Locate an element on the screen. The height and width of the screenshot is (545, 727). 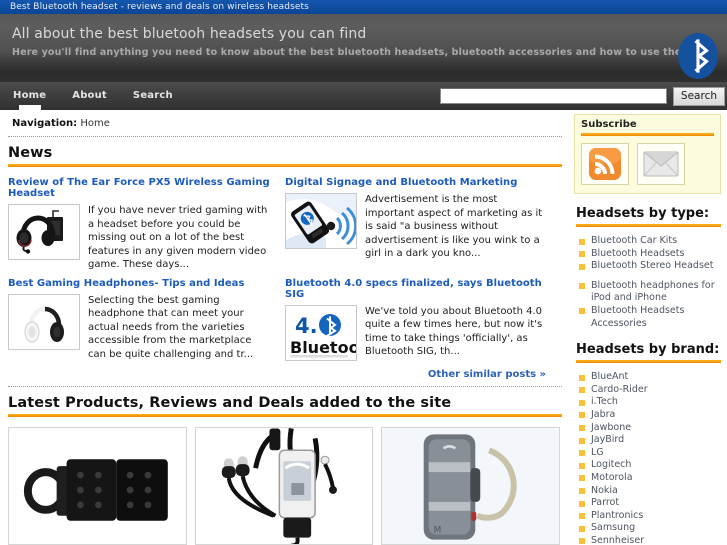
email-envelope-icon is located at coordinates (661, 164).